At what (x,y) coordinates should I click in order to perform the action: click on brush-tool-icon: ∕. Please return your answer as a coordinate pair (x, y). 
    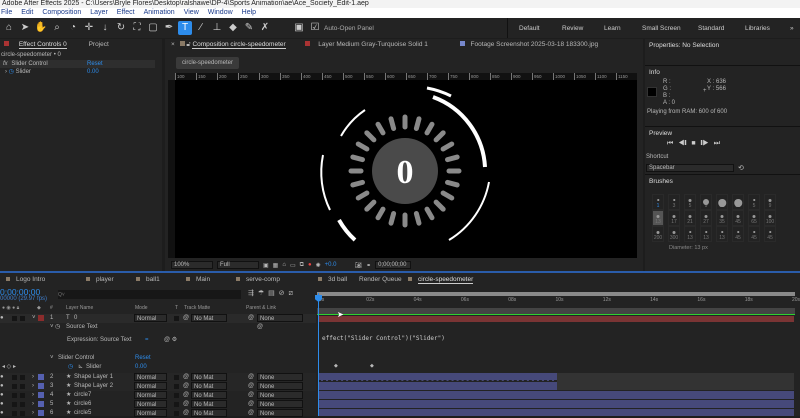
    Looking at the image, I should click on (201, 28).